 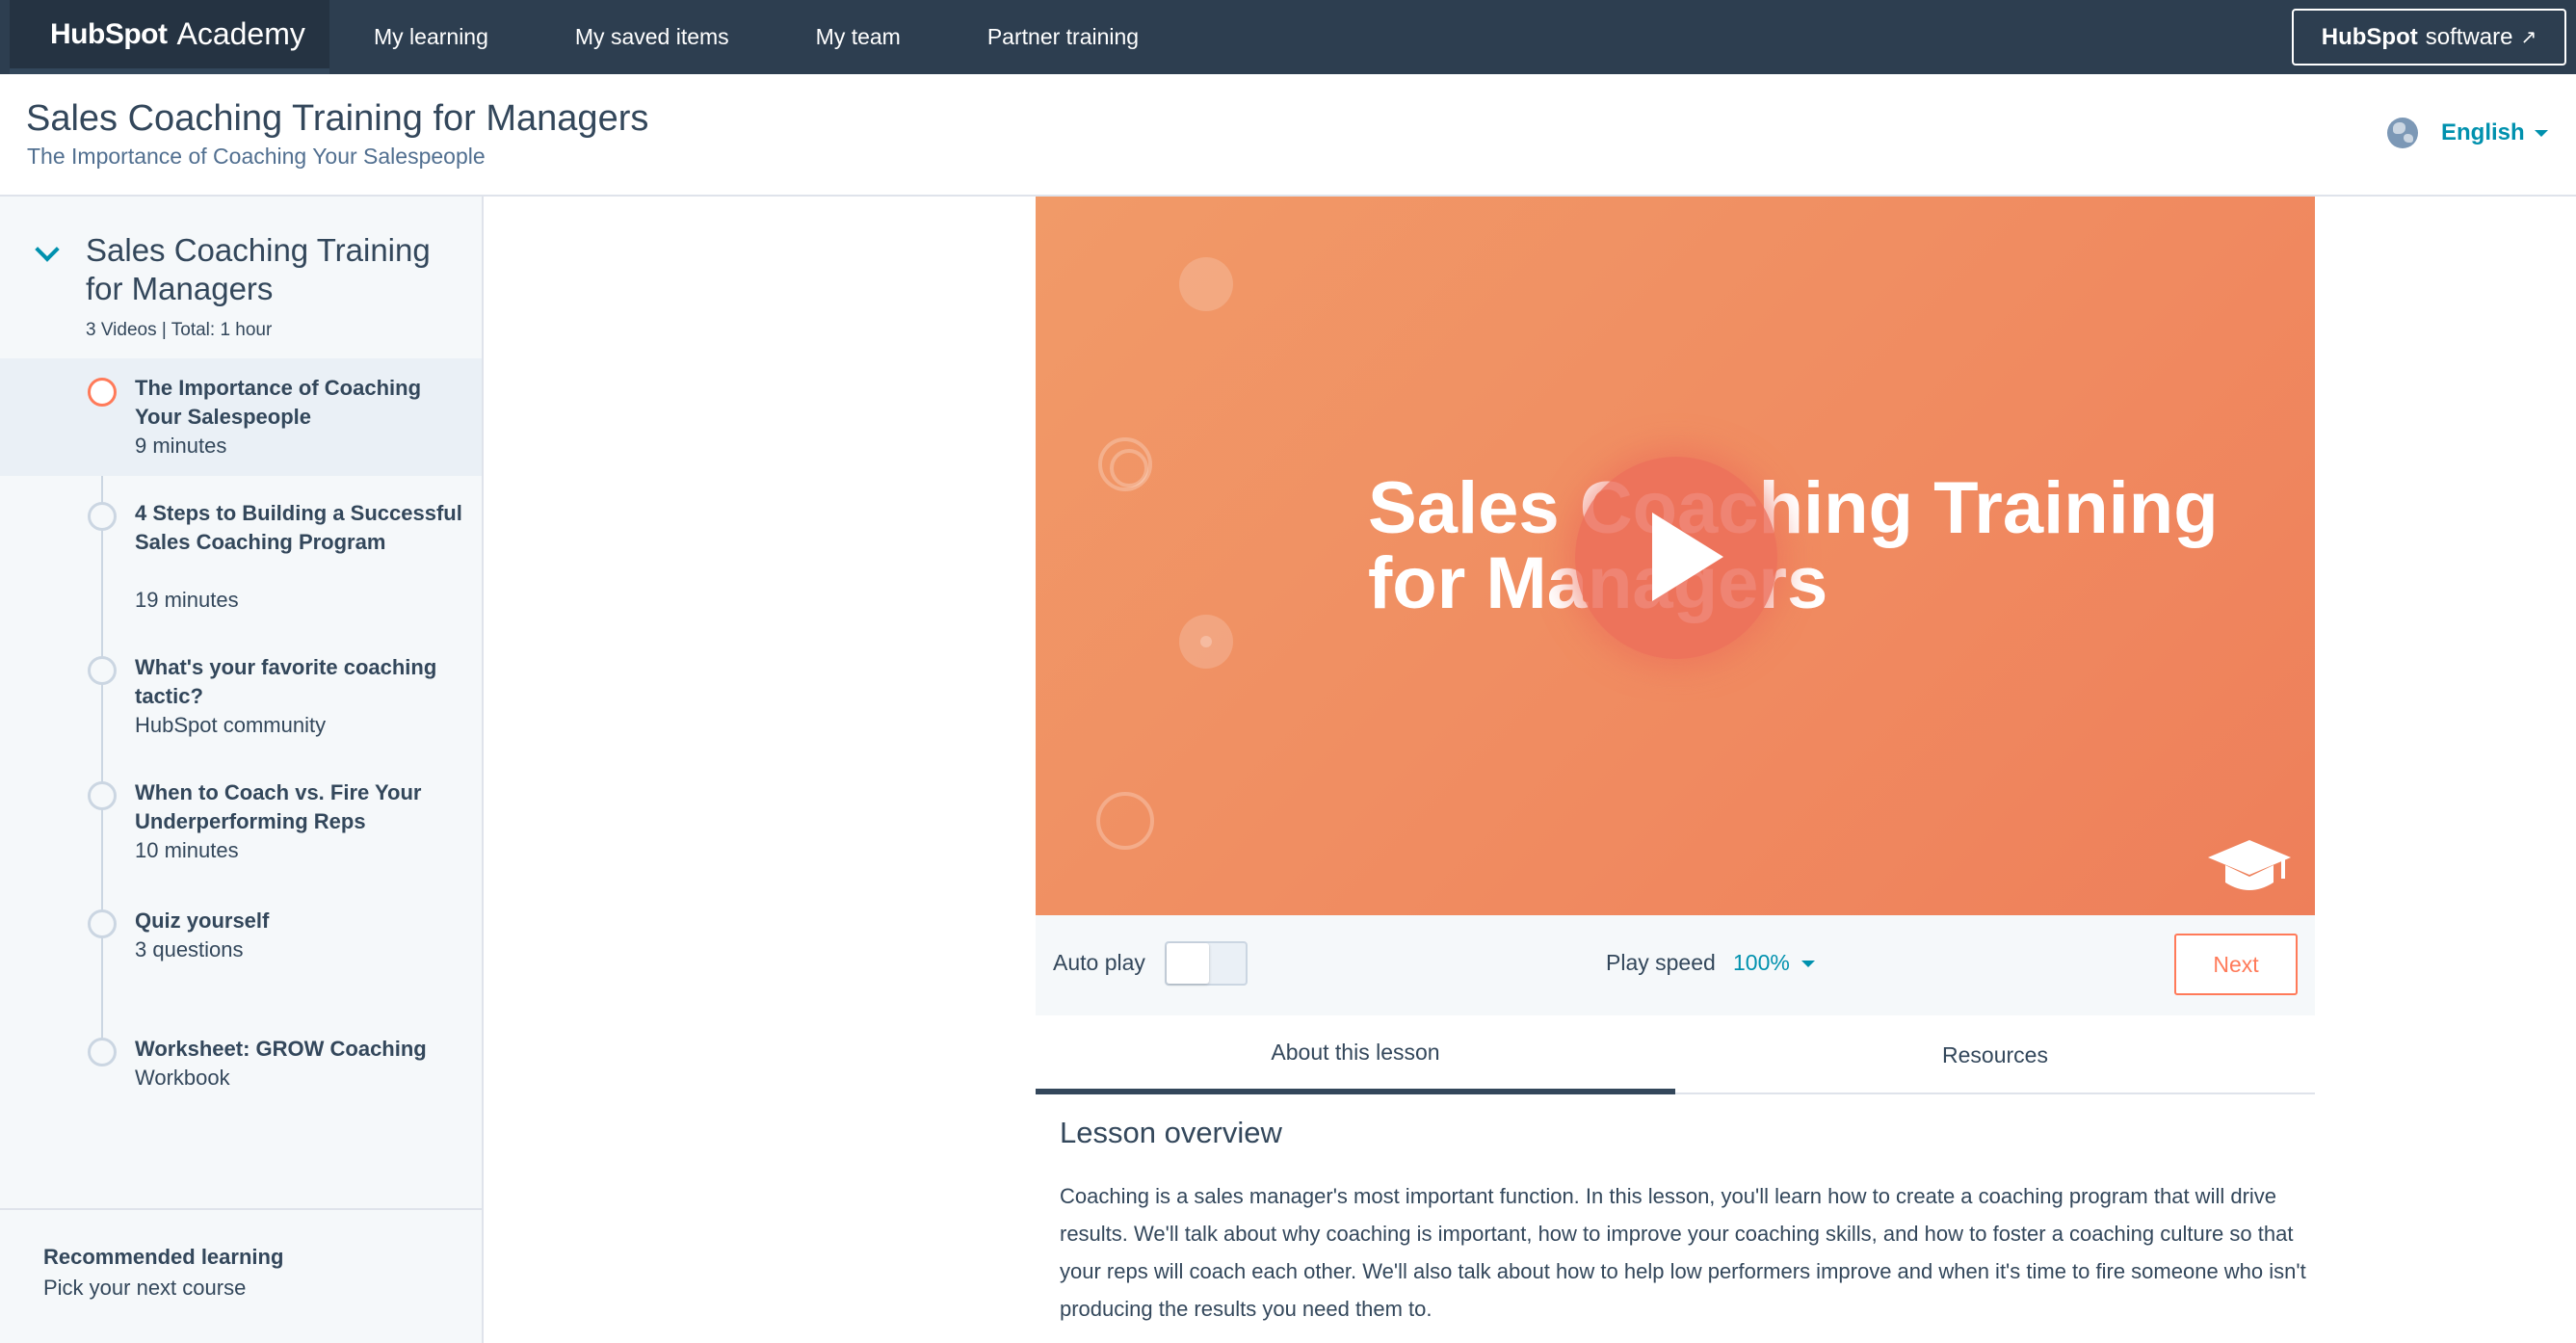 I want to click on collapse-chevron-icon, so click(x=47, y=249).